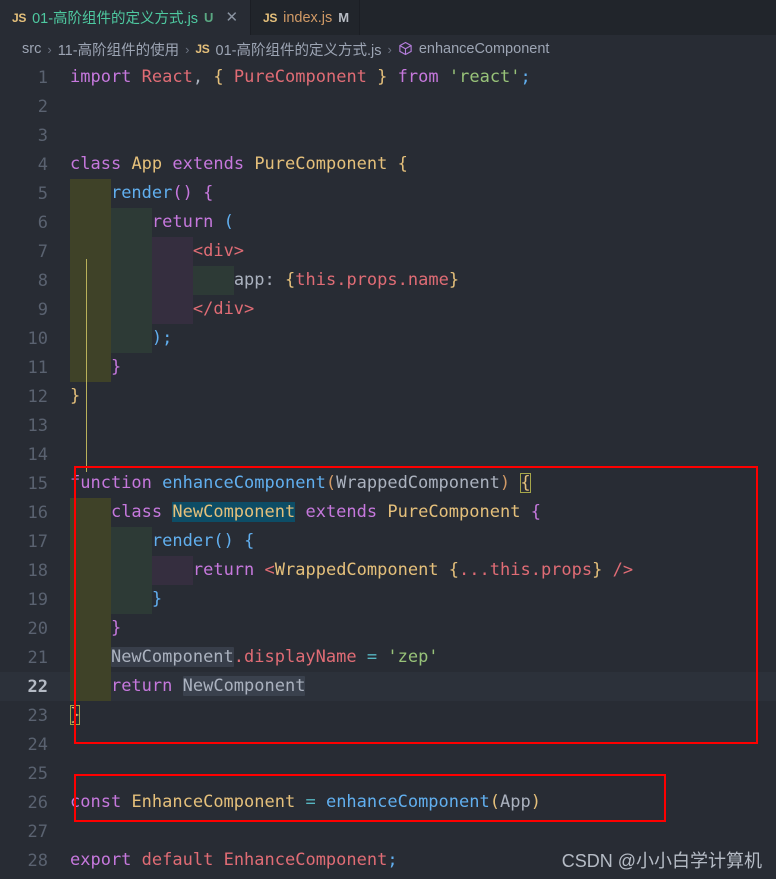 The image size is (776, 879). Describe the element at coordinates (423, 338) in the screenshot. I see `line-content: );` at that location.